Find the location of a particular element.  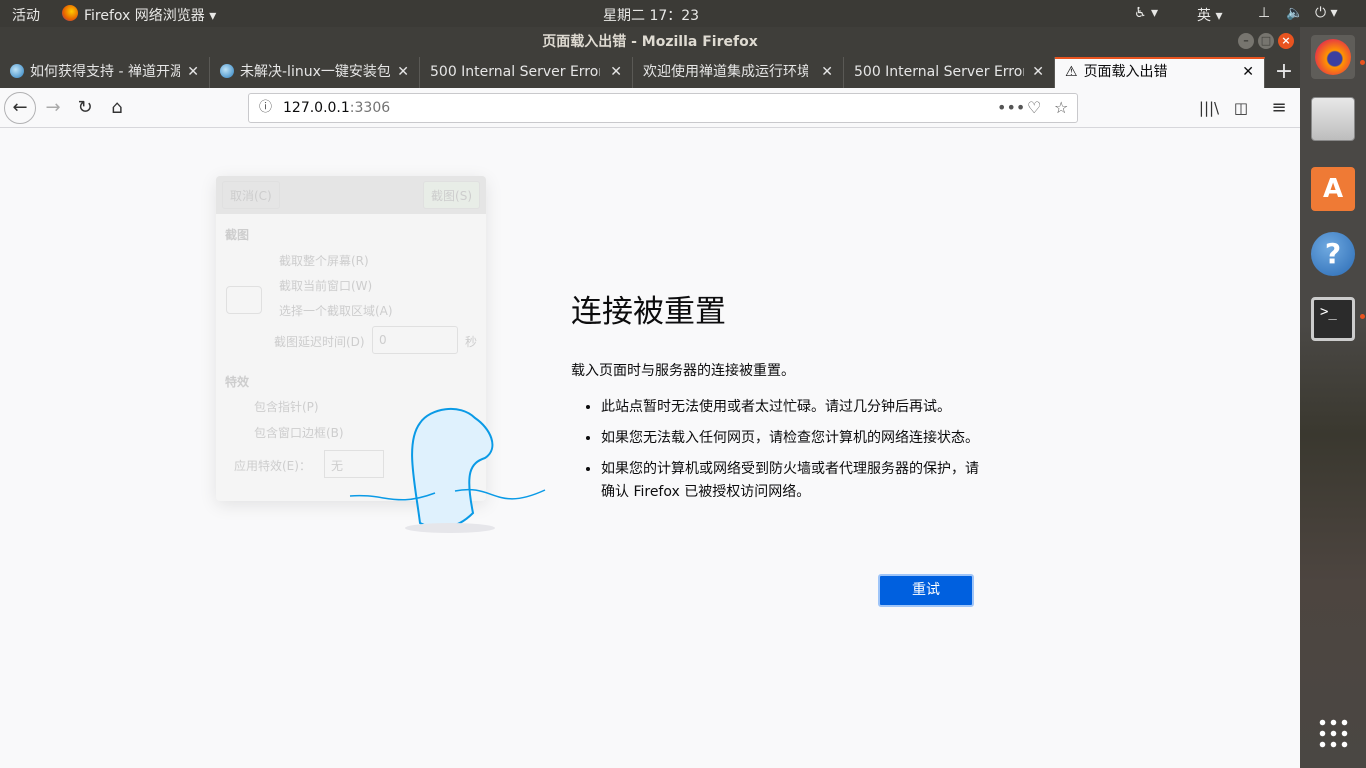

tab-label: 未解决-linux一键安装包 is located at coordinates (315, 72).